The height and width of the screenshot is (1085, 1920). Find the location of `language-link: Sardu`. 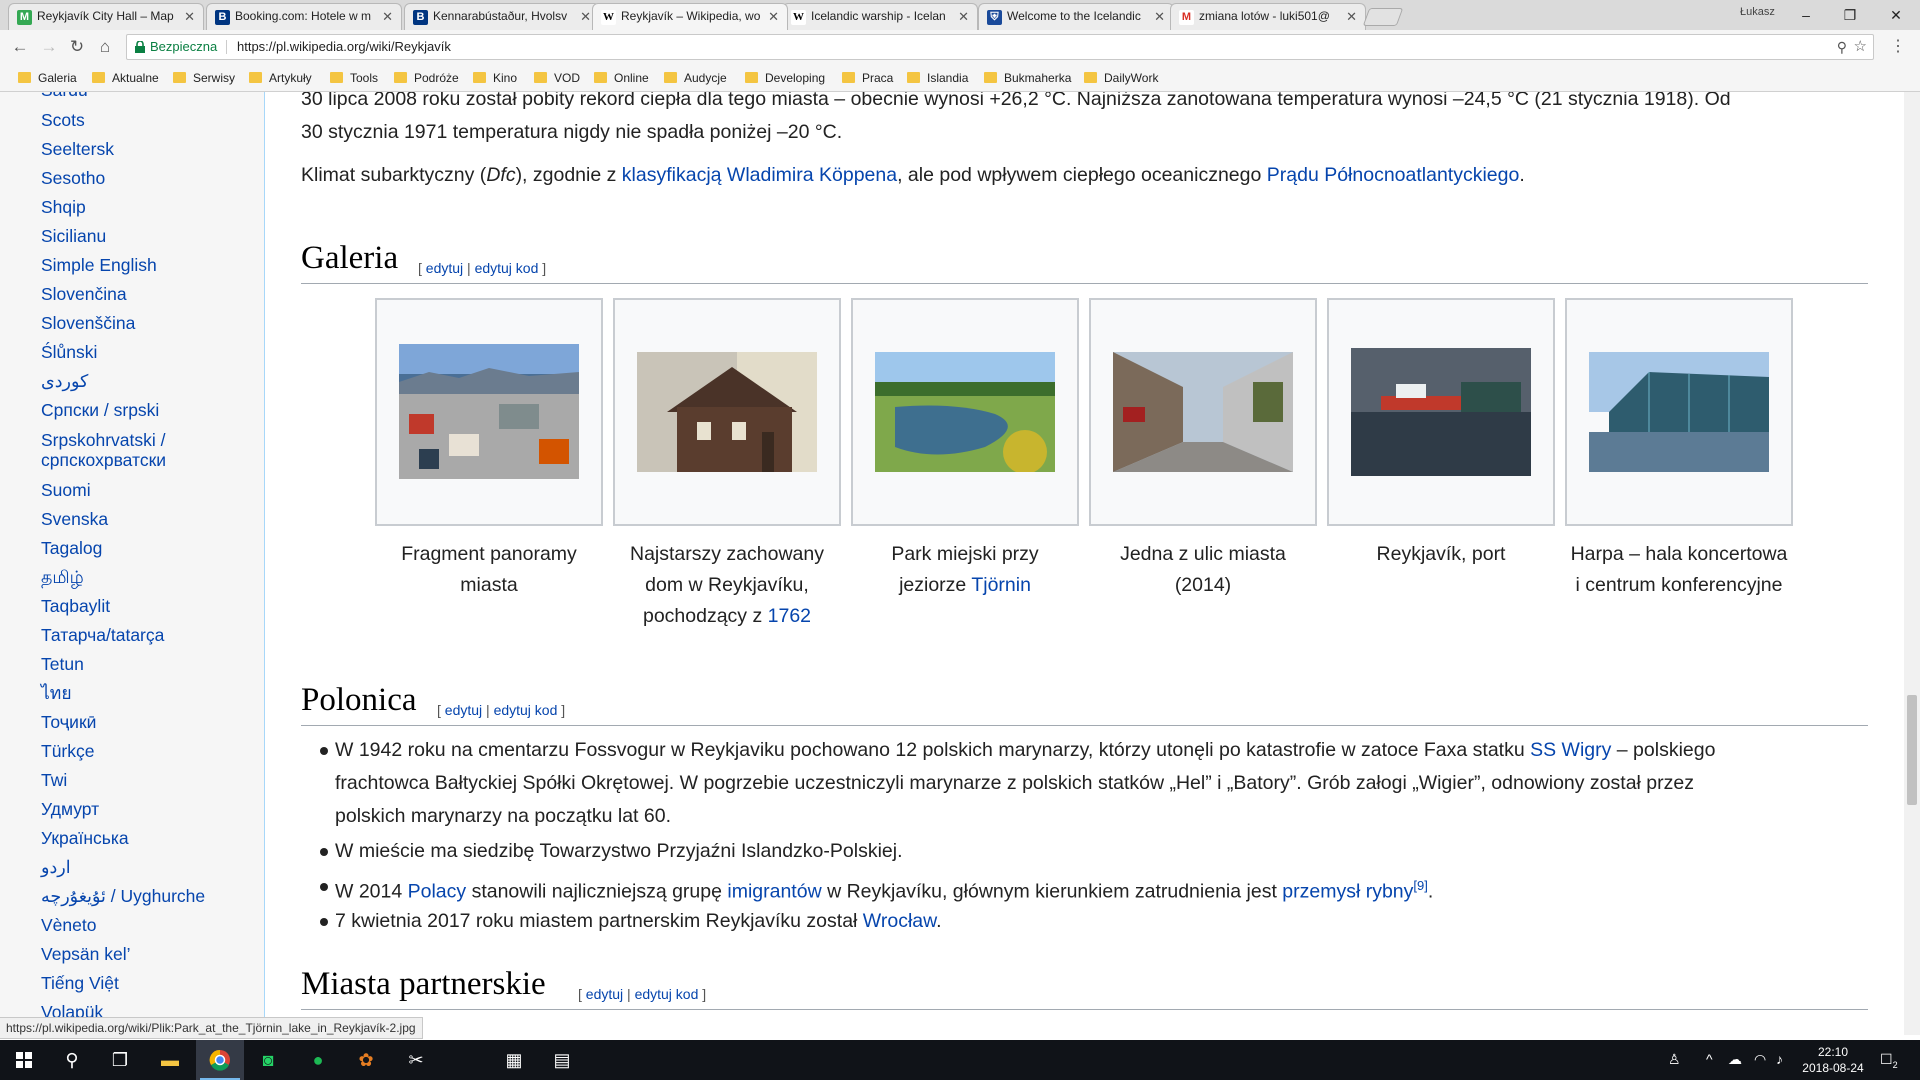

language-link: Sardu is located at coordinates (64, 96).